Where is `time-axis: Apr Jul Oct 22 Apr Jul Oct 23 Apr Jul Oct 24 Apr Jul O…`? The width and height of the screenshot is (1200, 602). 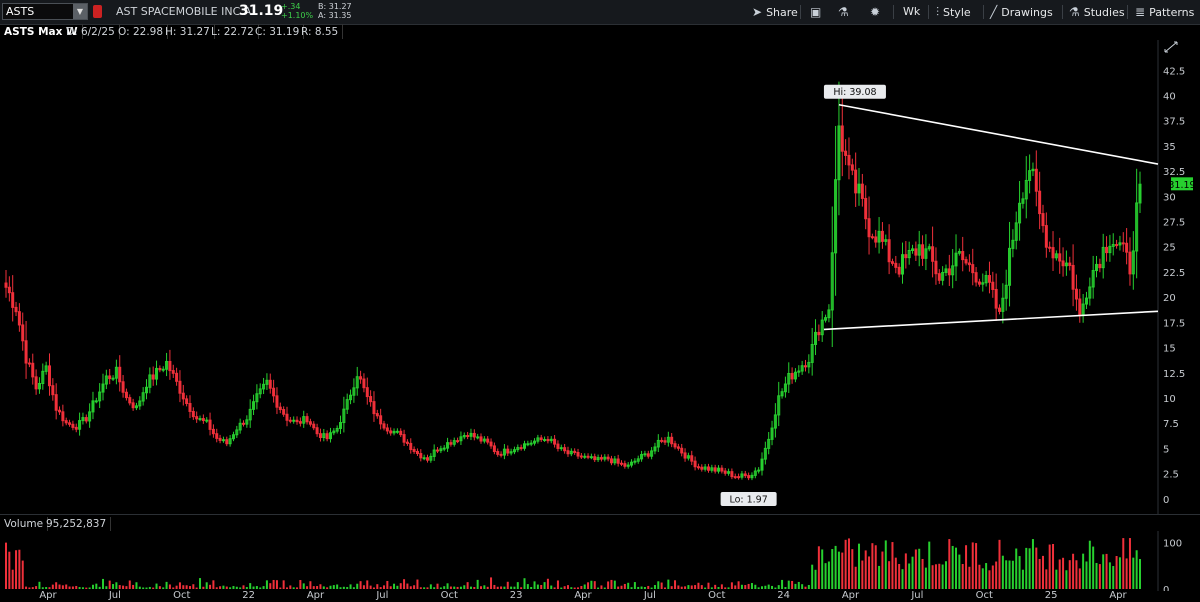
time-axis: Apr Jul Oct 22 Apr Jul Oct 23 Apr Jul Oct 24 Apr Jul O… is located at coordinates (600, 595).